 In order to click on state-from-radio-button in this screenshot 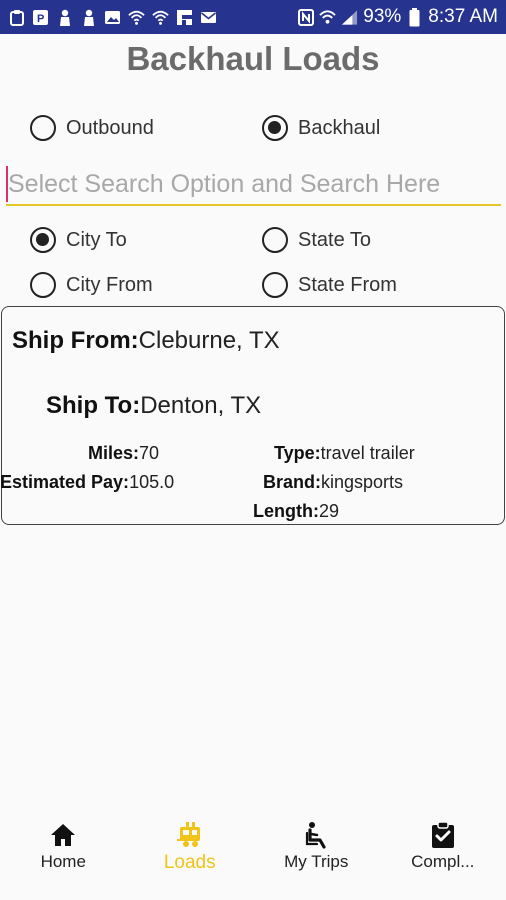, I will do `click(275, 285)`.